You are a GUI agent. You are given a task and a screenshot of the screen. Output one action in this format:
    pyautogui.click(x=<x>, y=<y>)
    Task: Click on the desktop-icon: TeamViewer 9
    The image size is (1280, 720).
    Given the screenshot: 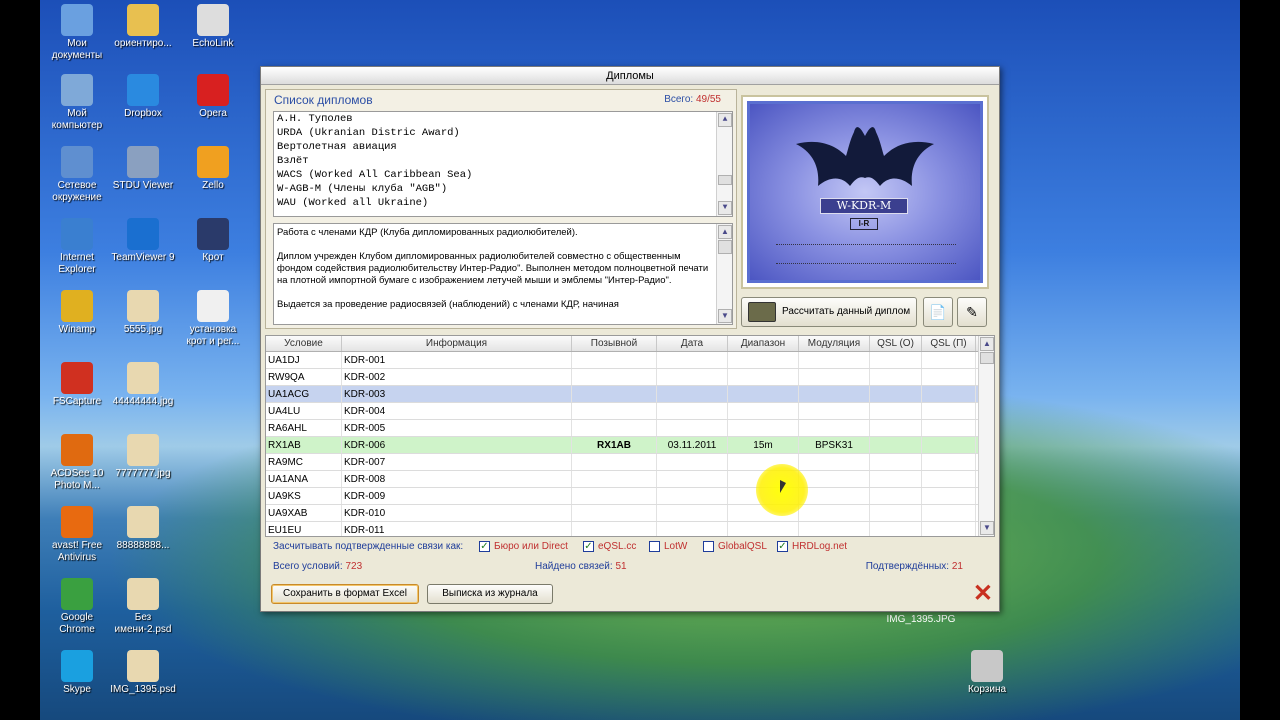 What is the action you would take?
    pyautogui.click(x=143, y=241)
    